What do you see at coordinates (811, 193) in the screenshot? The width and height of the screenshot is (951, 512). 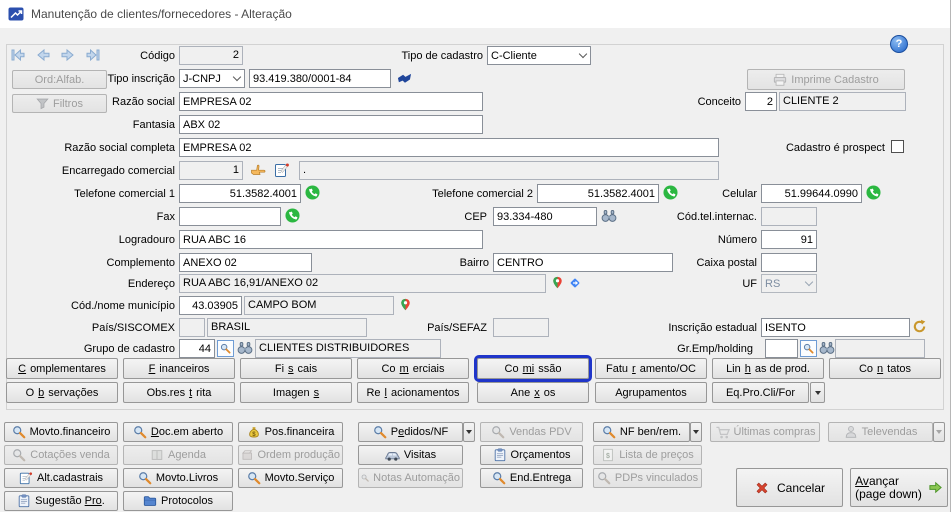 I see `celular-input` at bounding box center [811, 193].